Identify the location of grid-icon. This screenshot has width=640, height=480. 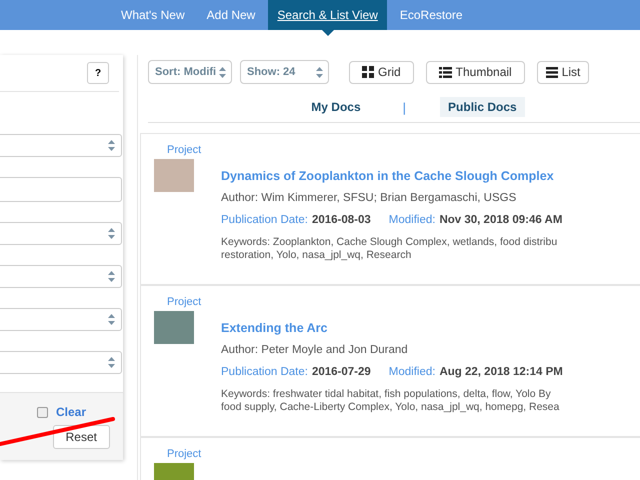
(368, 72).